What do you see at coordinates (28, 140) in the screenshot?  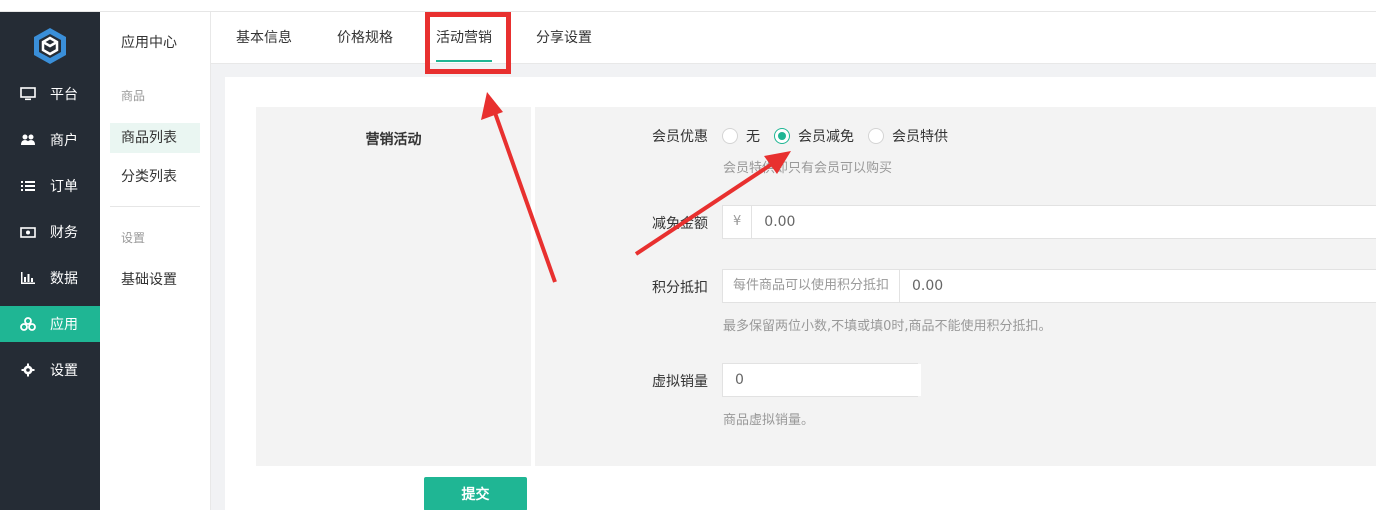 I see `users-icon` at bounding box center [28, 140].